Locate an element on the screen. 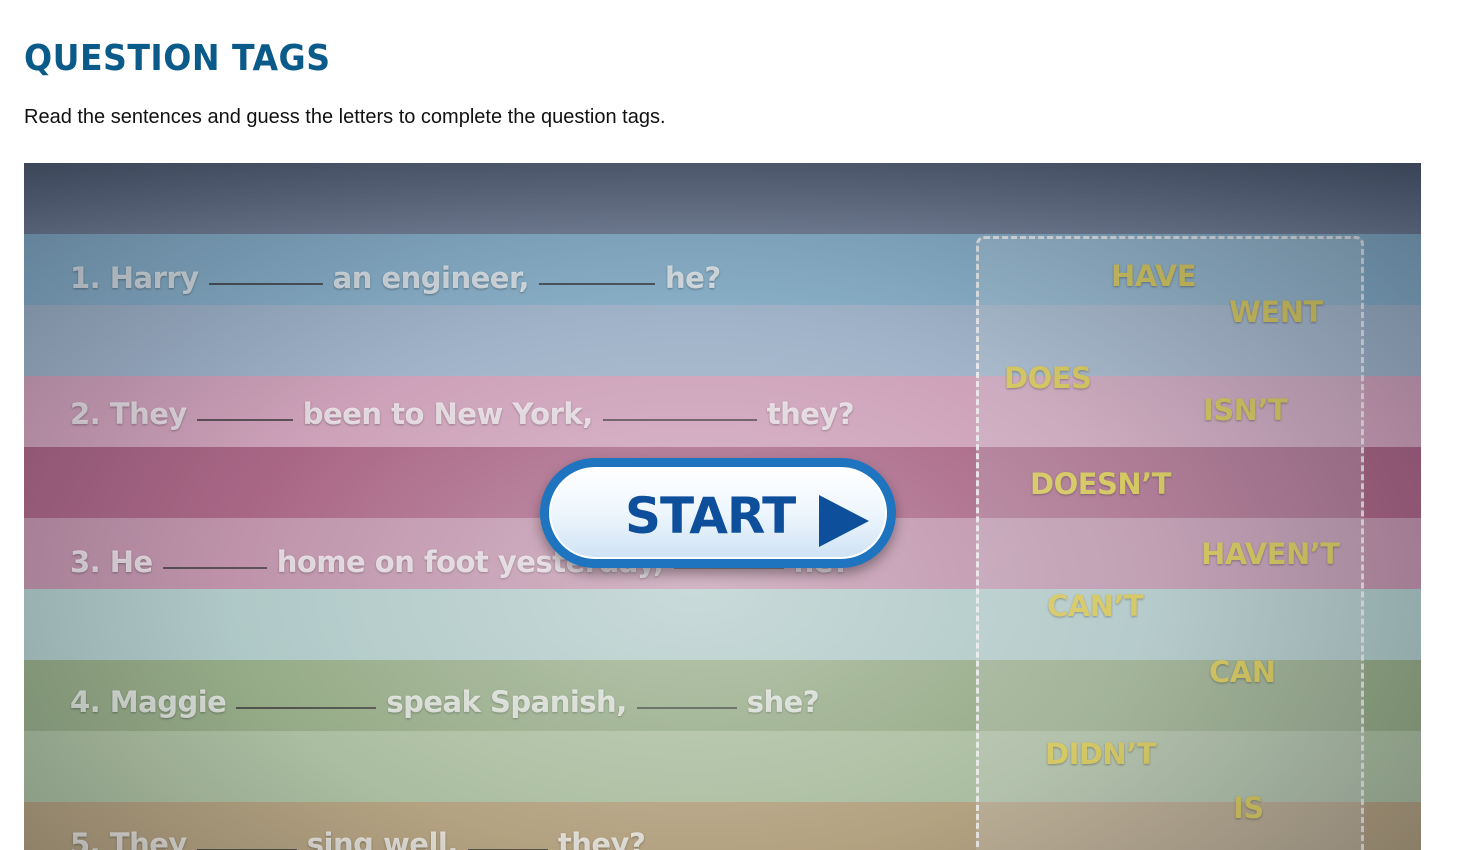 The height and width of the screenshot is (850, 1460). sentence-2: 2. They been to New York, they? is located at coordinates (462, 417).